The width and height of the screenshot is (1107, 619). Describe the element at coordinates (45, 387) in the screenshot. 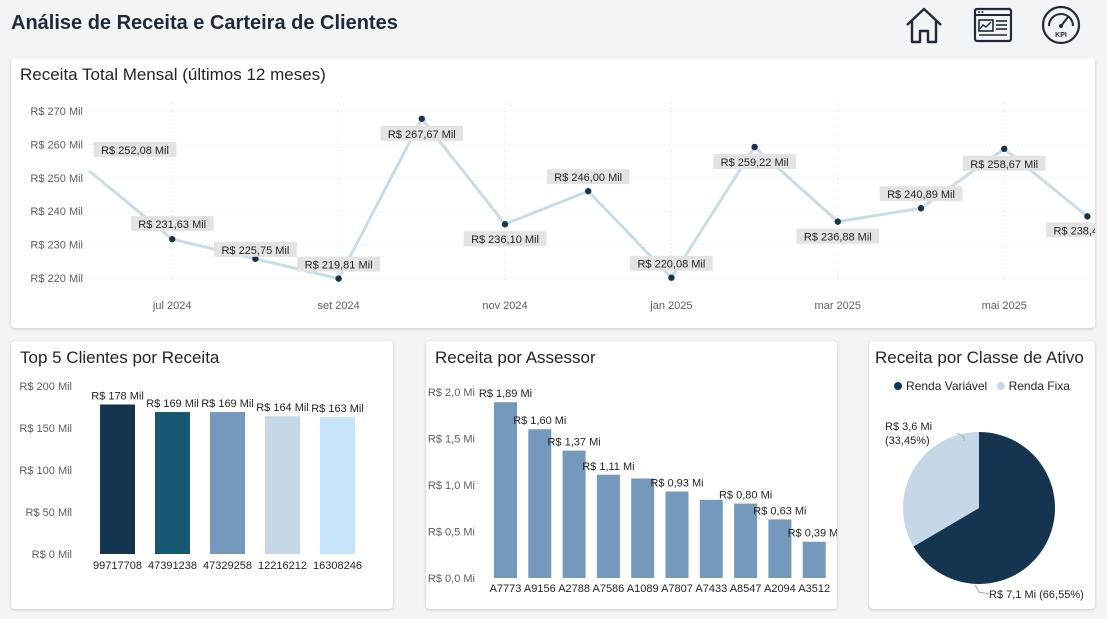

I see `y-tick-label: R$ 200 Mil` at that location.